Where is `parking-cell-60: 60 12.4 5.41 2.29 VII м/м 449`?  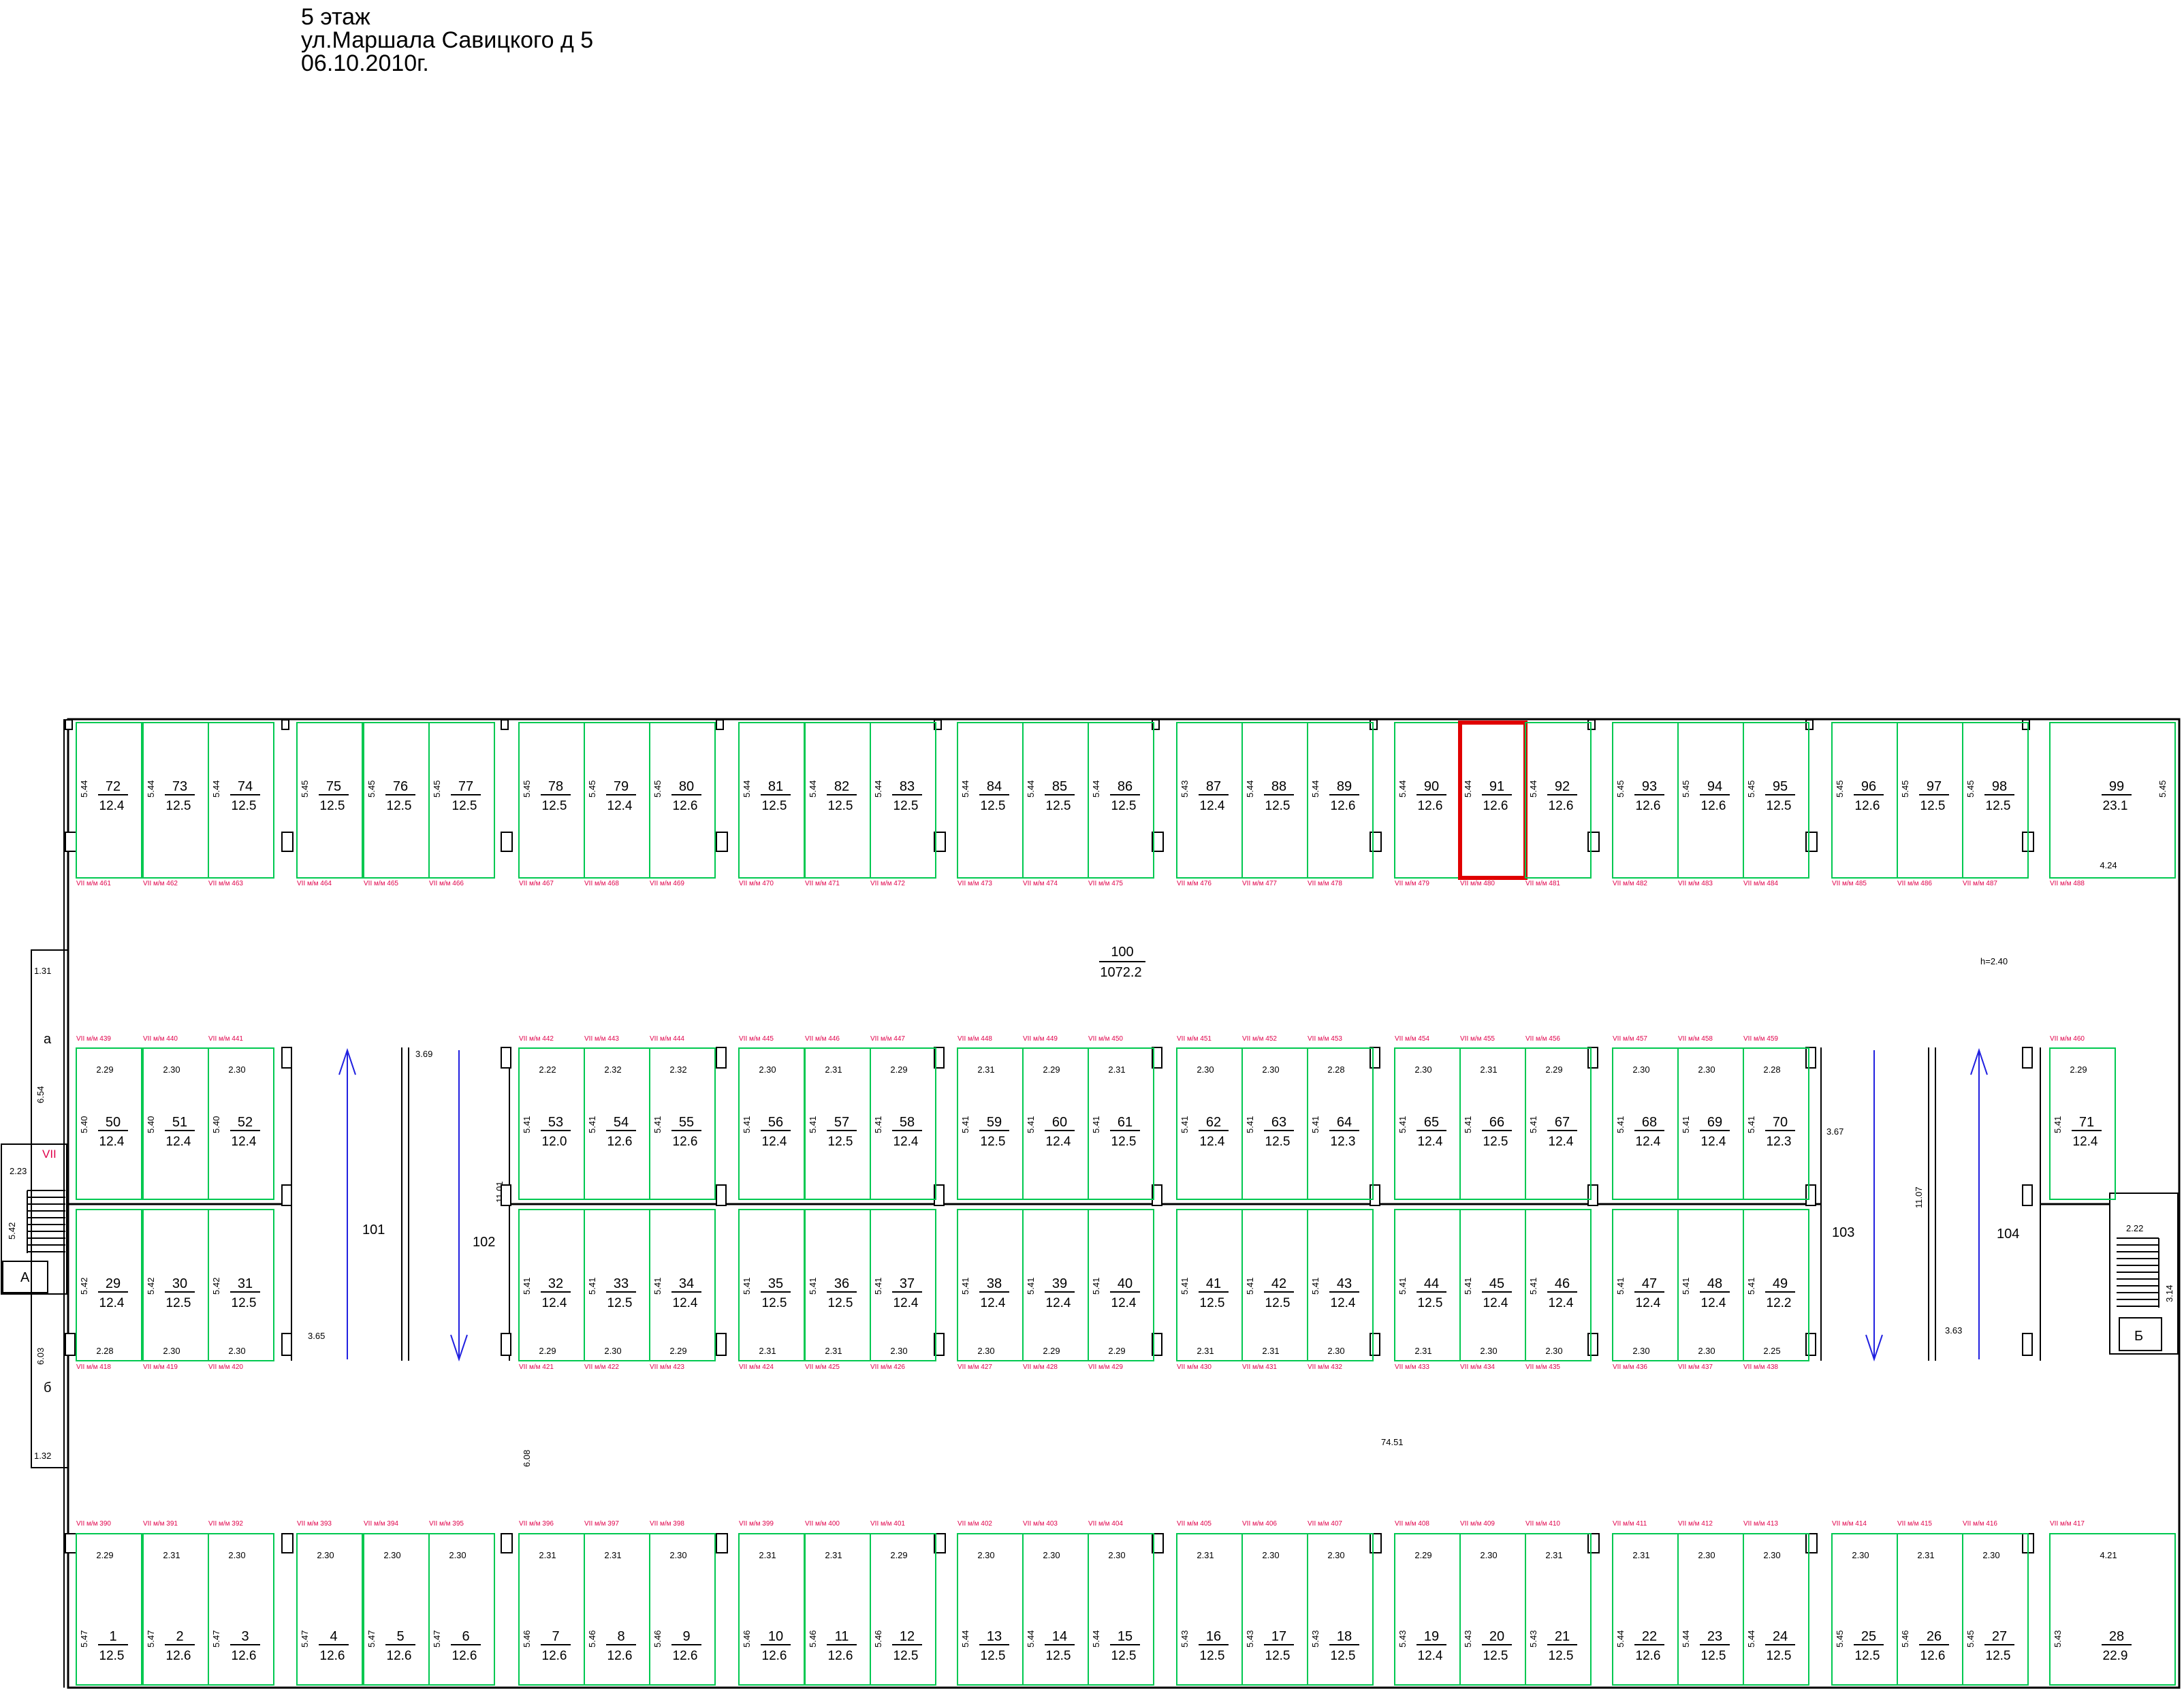 parking-cell-60: 60 12.4 5.41 2.29 VII м/м 449 is located at coordinates (1055, 1117).